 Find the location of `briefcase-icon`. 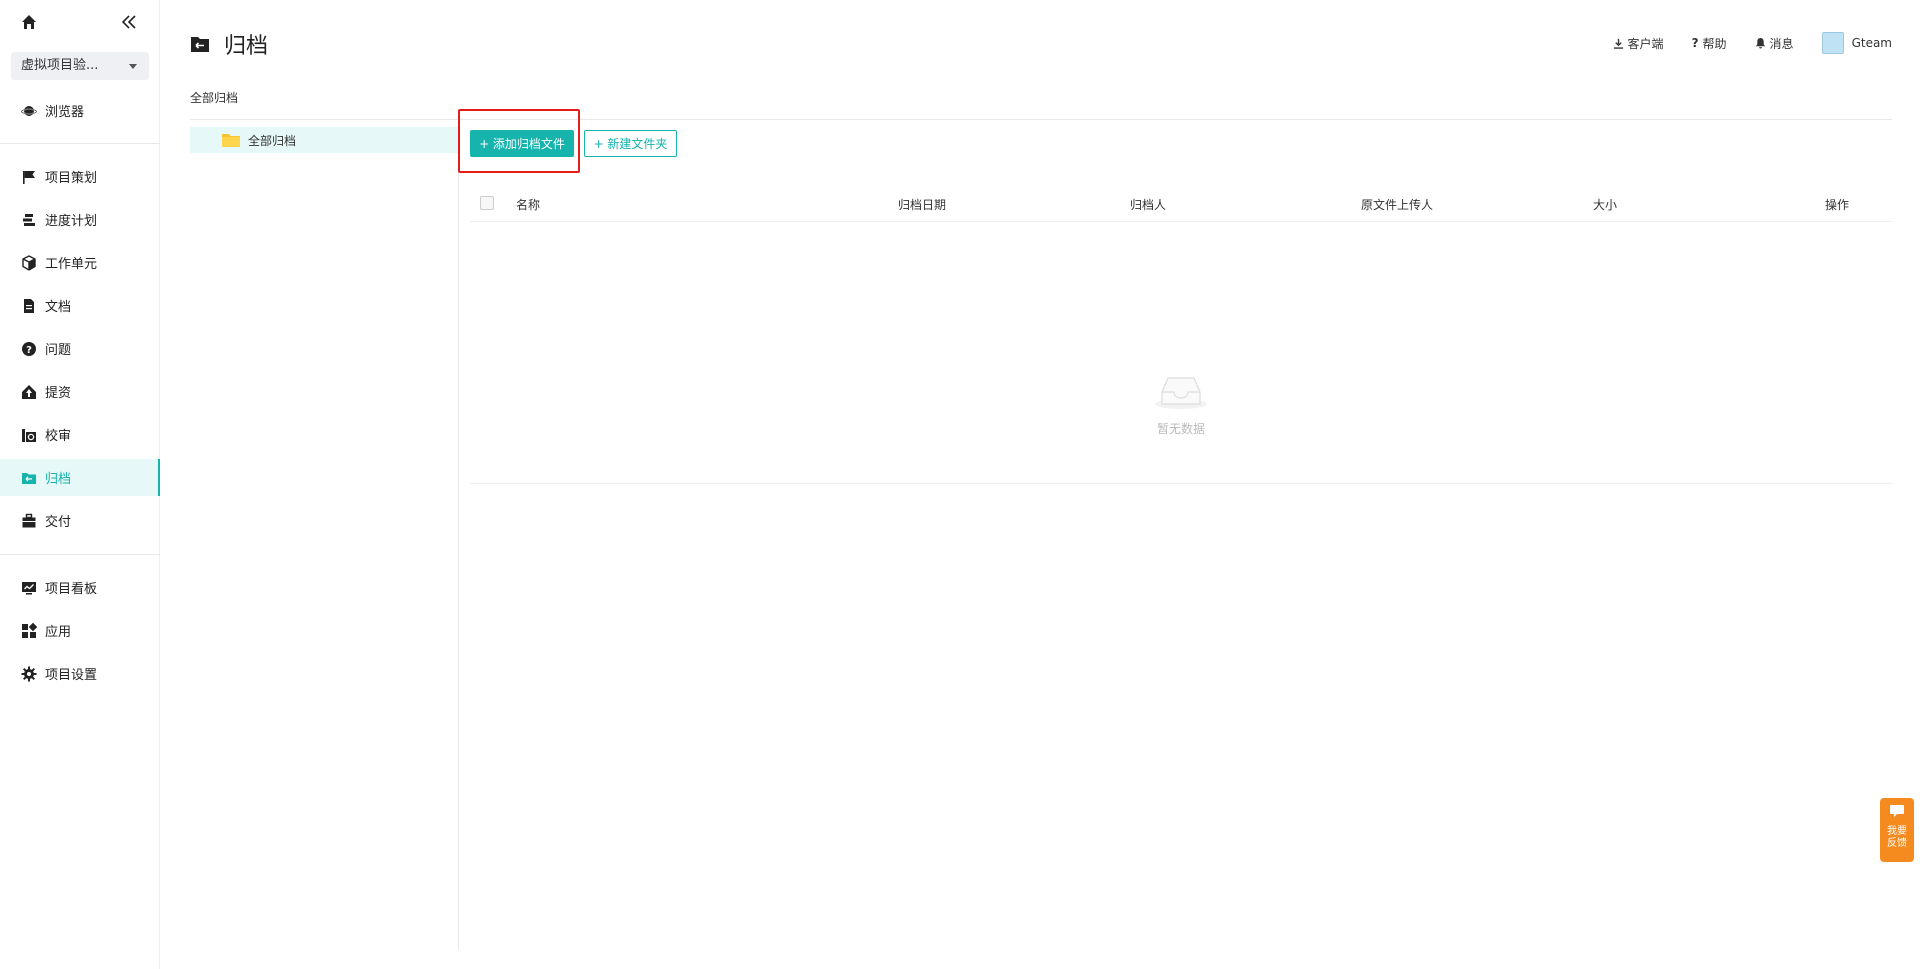

briefcase-icon is located at coordinates (29, 521).